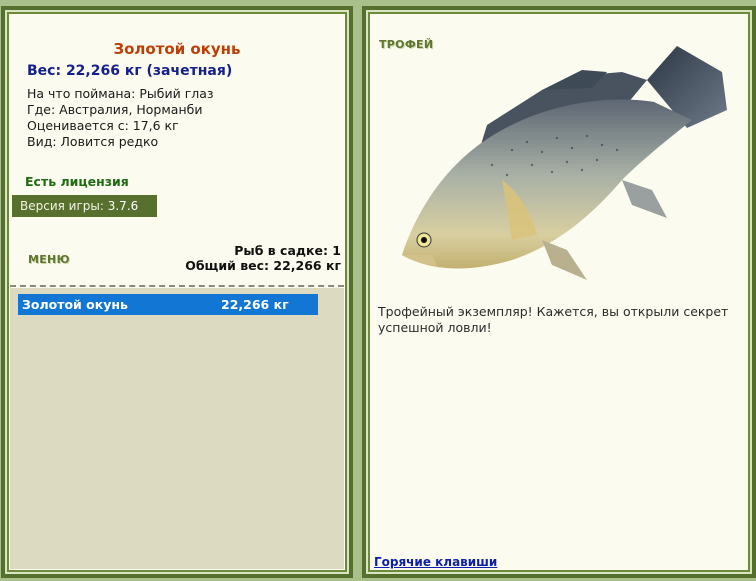  What do you see at coordinates (62, 206) in the screenshot?
I see `game-version-label: Версия игры:` at bounding box center [62, 206].